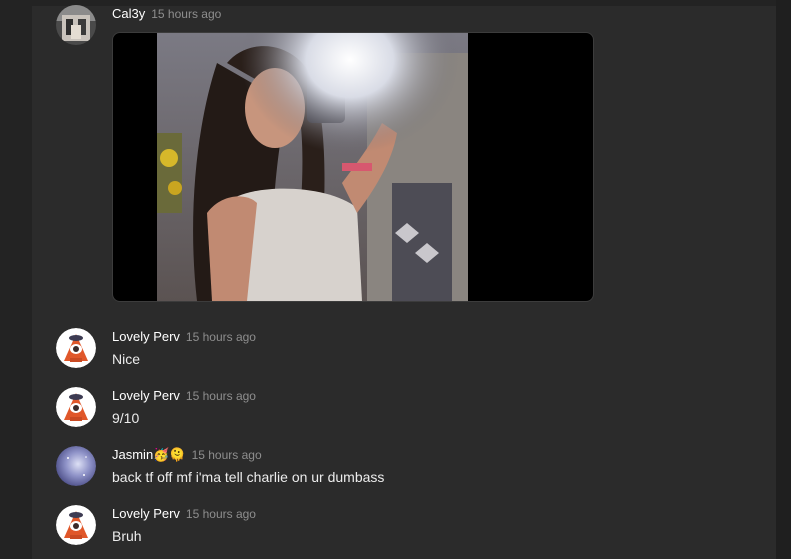 The height and width of the screenshot is (559, 791). What do you see at coordinates (76, 466) in the screenshot?
I see `galaxy-avatar-icon` at bounding box center [76, 466].